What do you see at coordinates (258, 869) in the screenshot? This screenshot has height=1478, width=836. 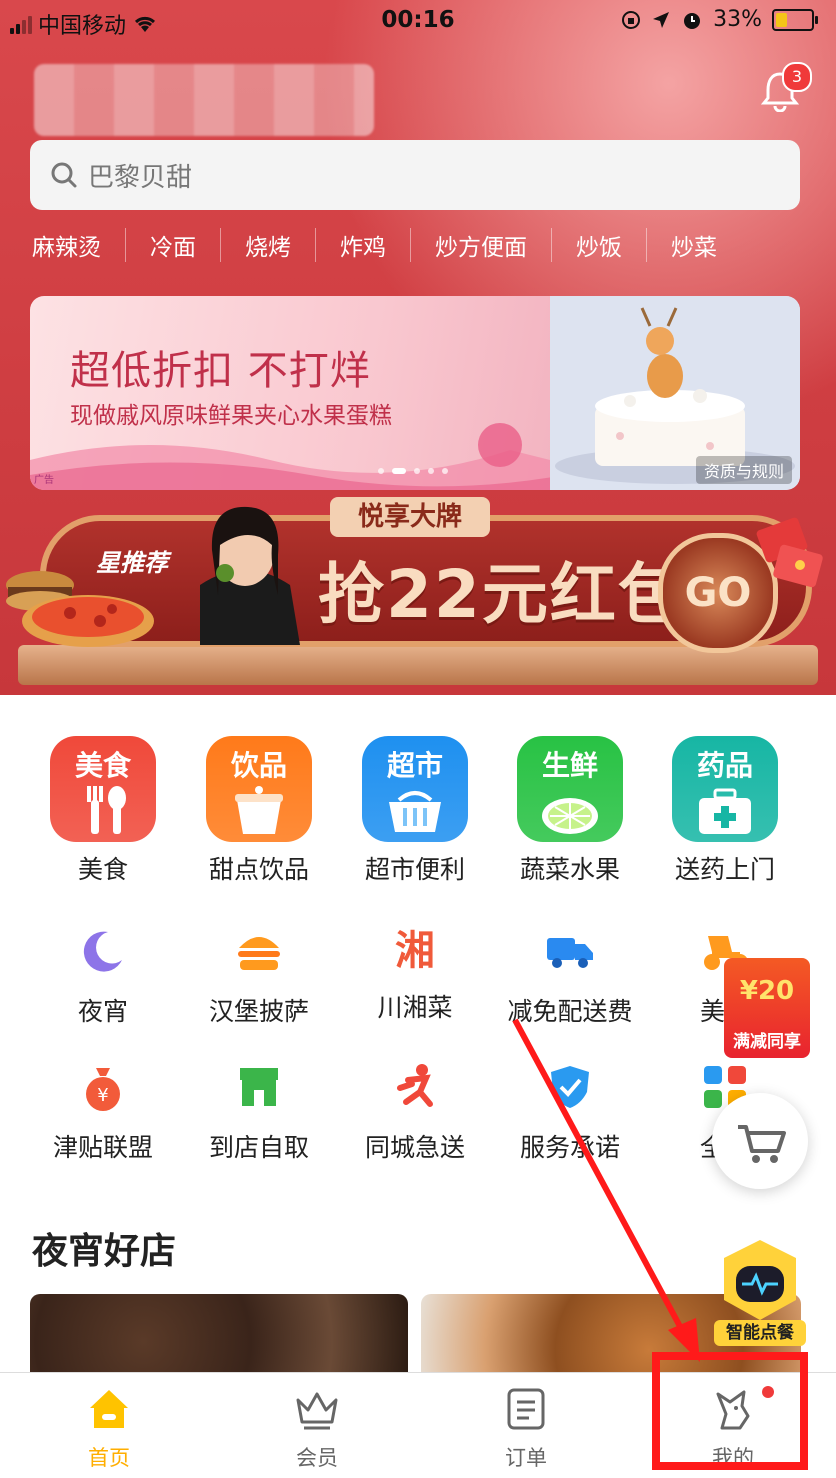 I see `category-label: 甜点饮品` at bounding box center [258, 869].